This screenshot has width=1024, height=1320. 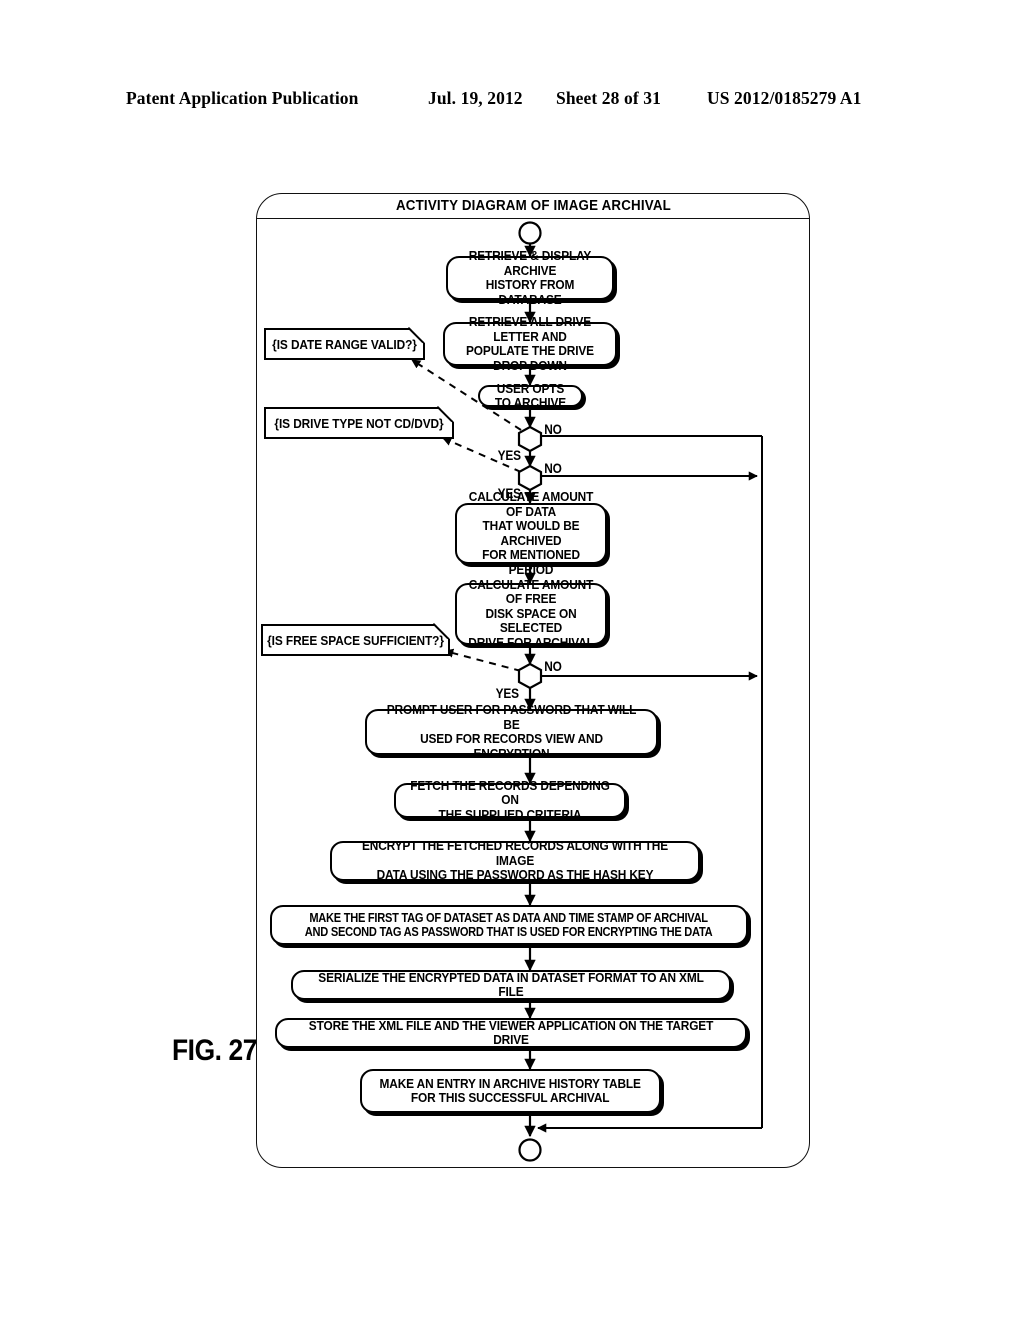 I want to click on note-is-free-space-sufficient: {IS FREE SPACE SUFFICIENT?}, so click(x=355, y=640).